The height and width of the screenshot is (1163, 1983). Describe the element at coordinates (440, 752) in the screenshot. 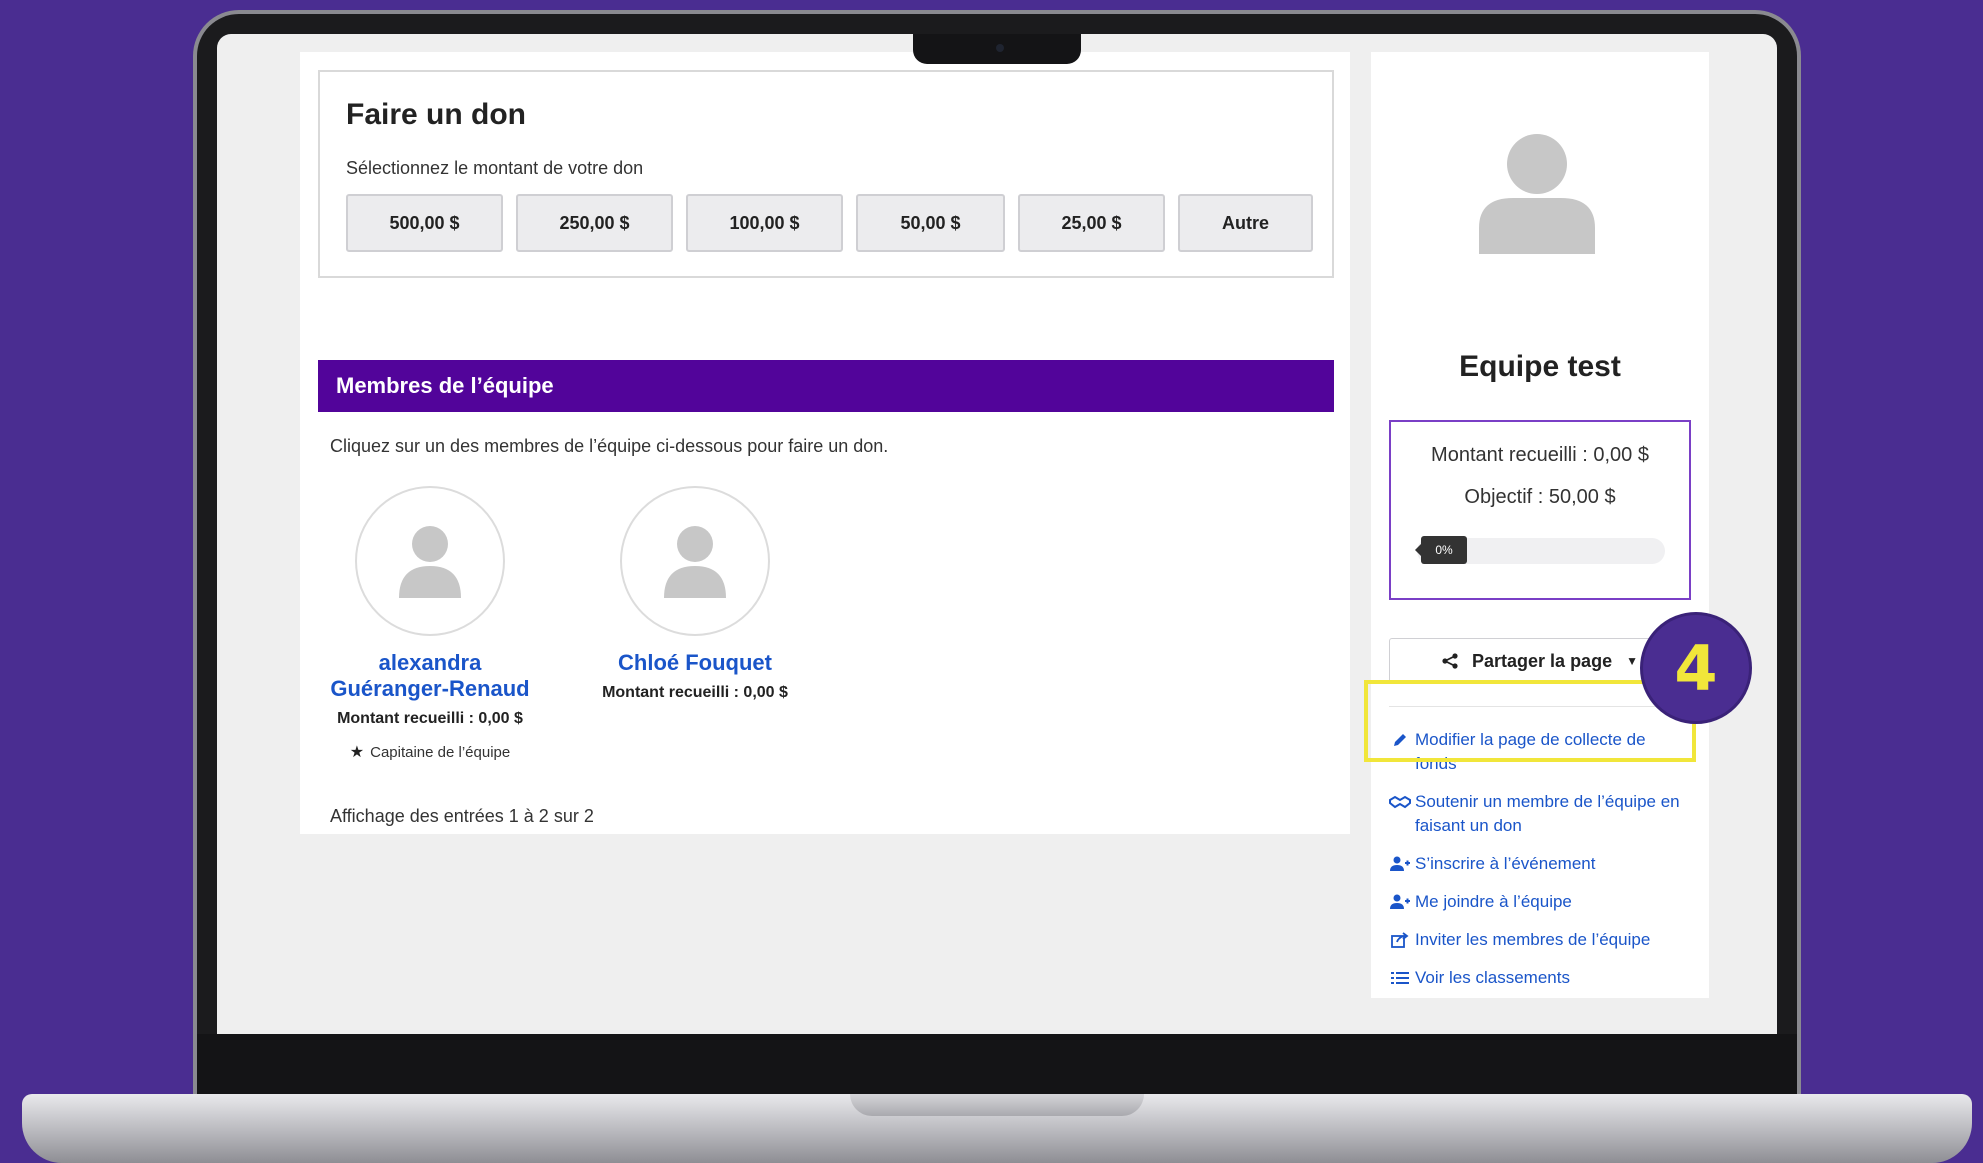

I see `member-role-label: Capitaine de l’équipe` at that location.